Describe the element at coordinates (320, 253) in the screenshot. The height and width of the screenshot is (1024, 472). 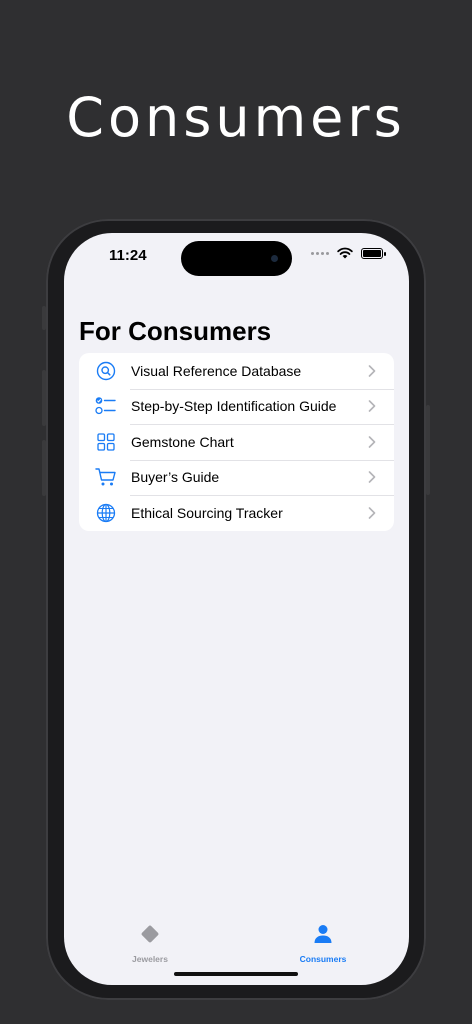
I see `signal-icon` at that location.